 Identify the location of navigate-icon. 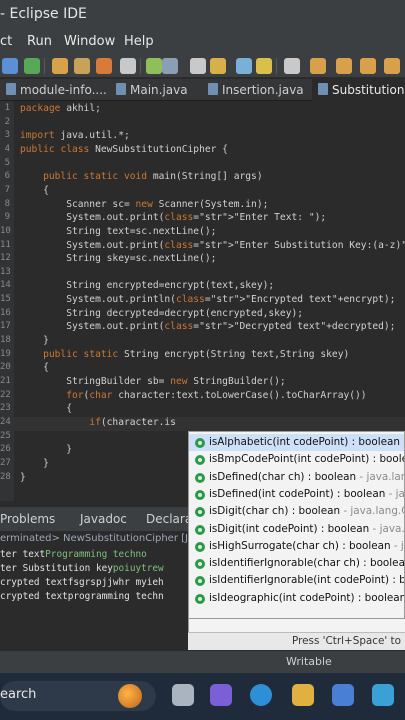
(218, 66).